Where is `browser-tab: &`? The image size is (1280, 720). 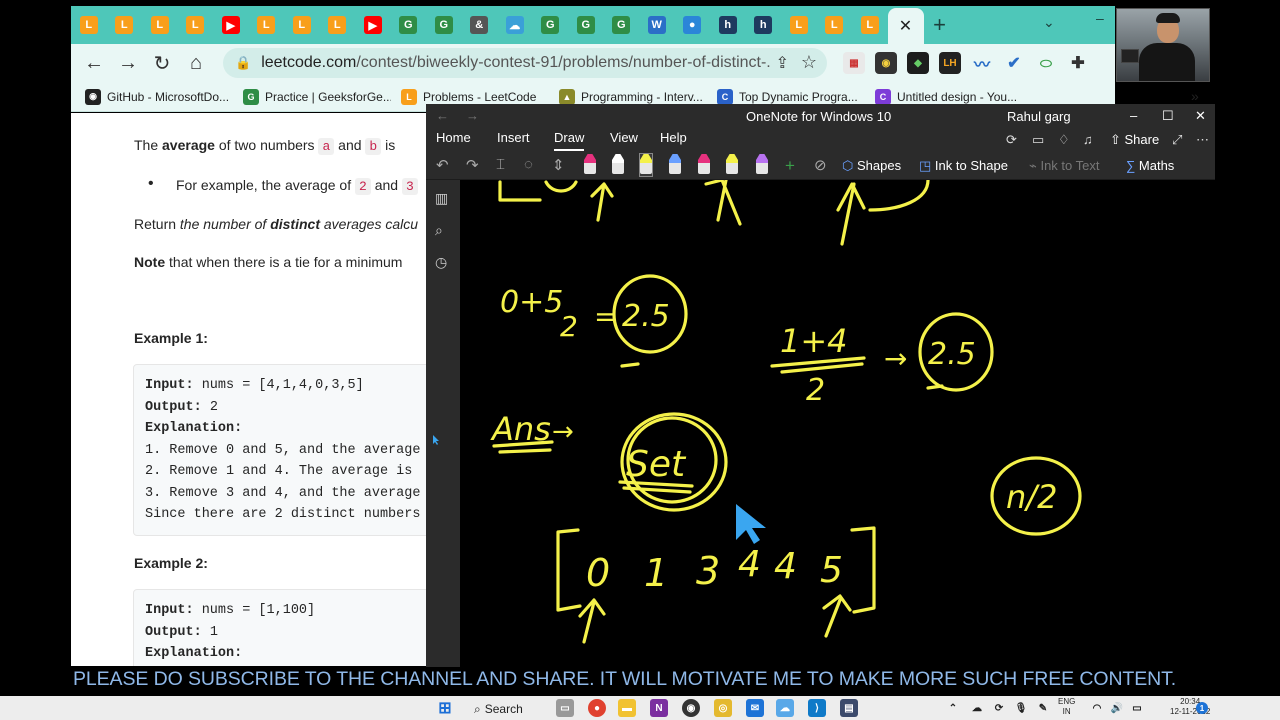 browser-tab: & is located at coordinates (480, 25).